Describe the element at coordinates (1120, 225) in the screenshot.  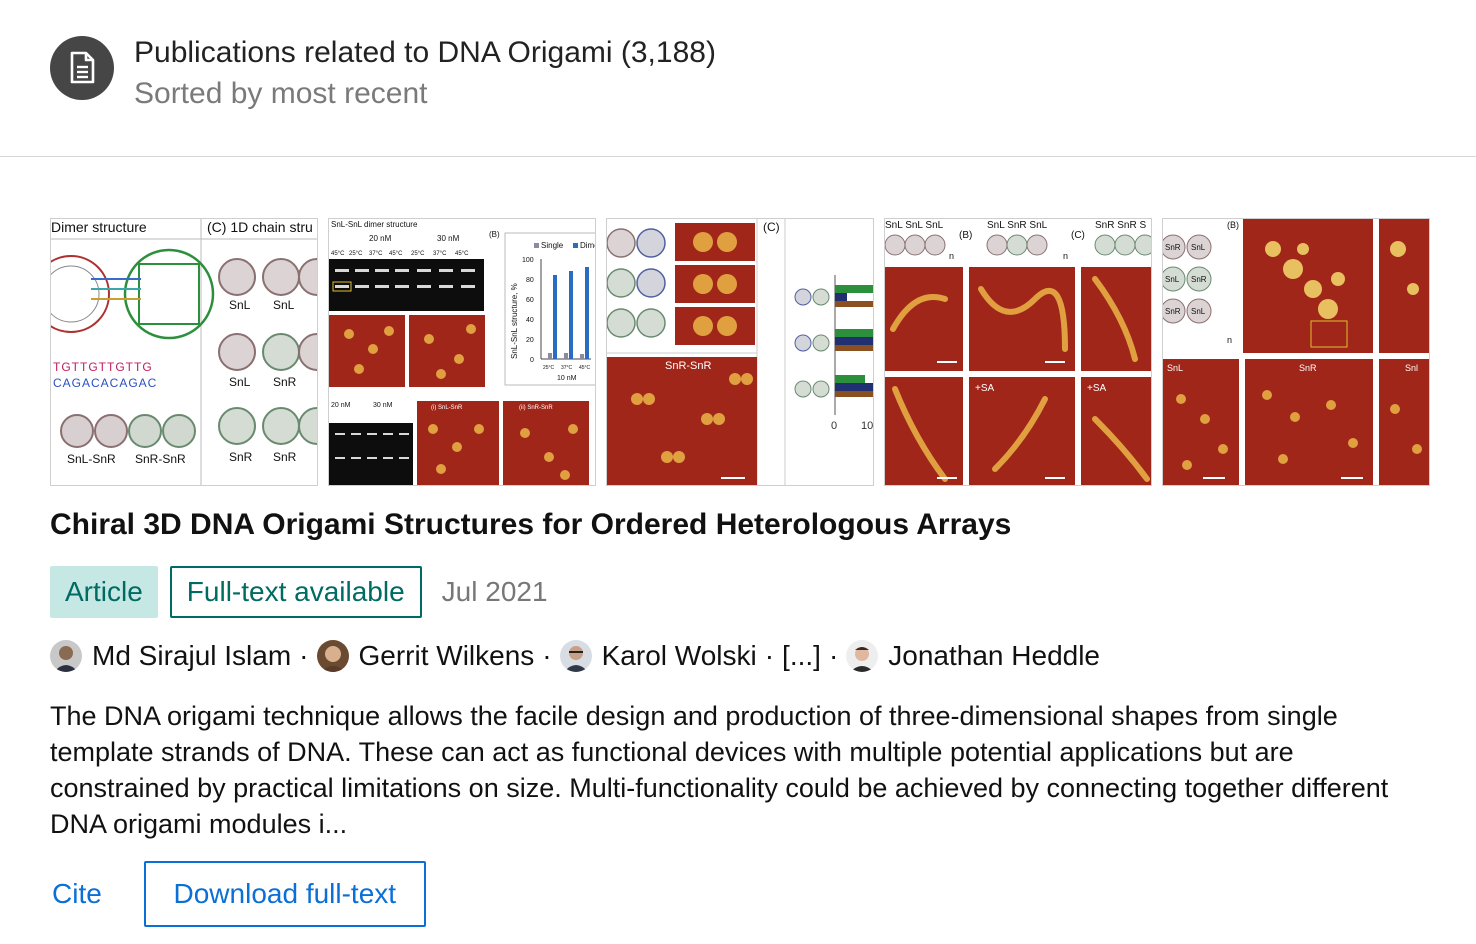
I see `fig4-header-c: SnR SnR S` at that location.